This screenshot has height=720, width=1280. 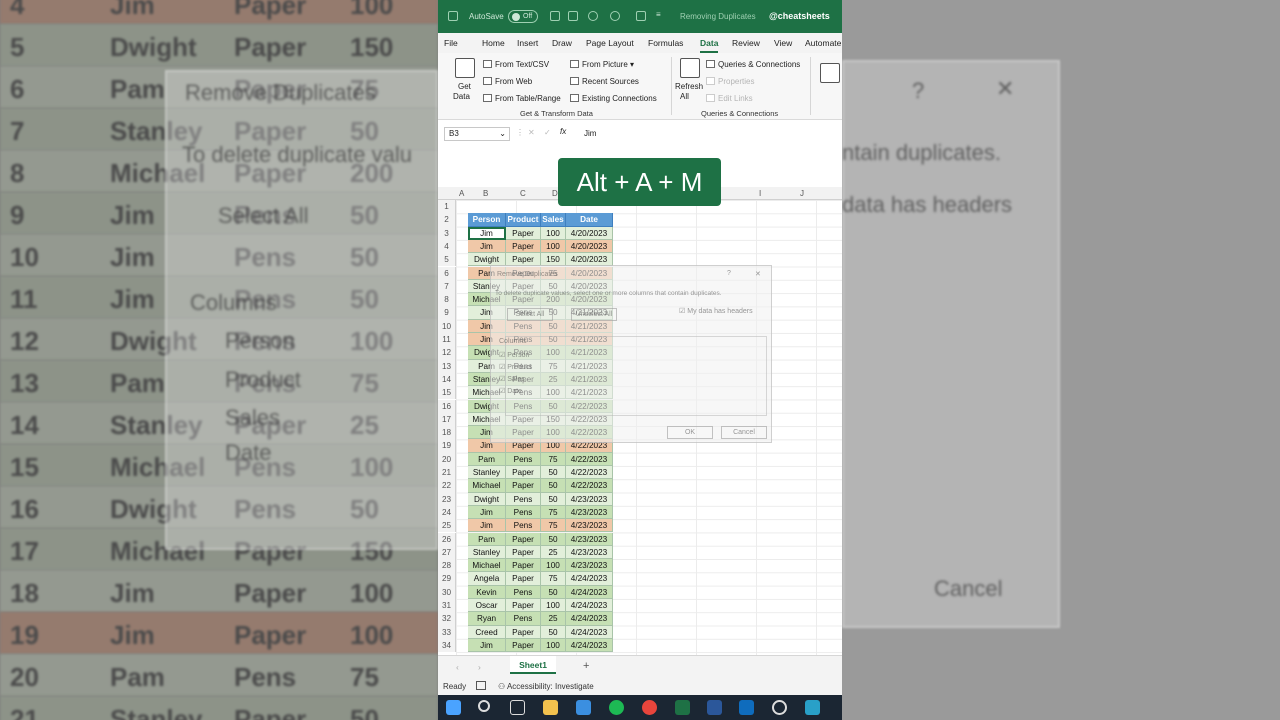 I want to click on column-header: B, so click(x=485, y=193).